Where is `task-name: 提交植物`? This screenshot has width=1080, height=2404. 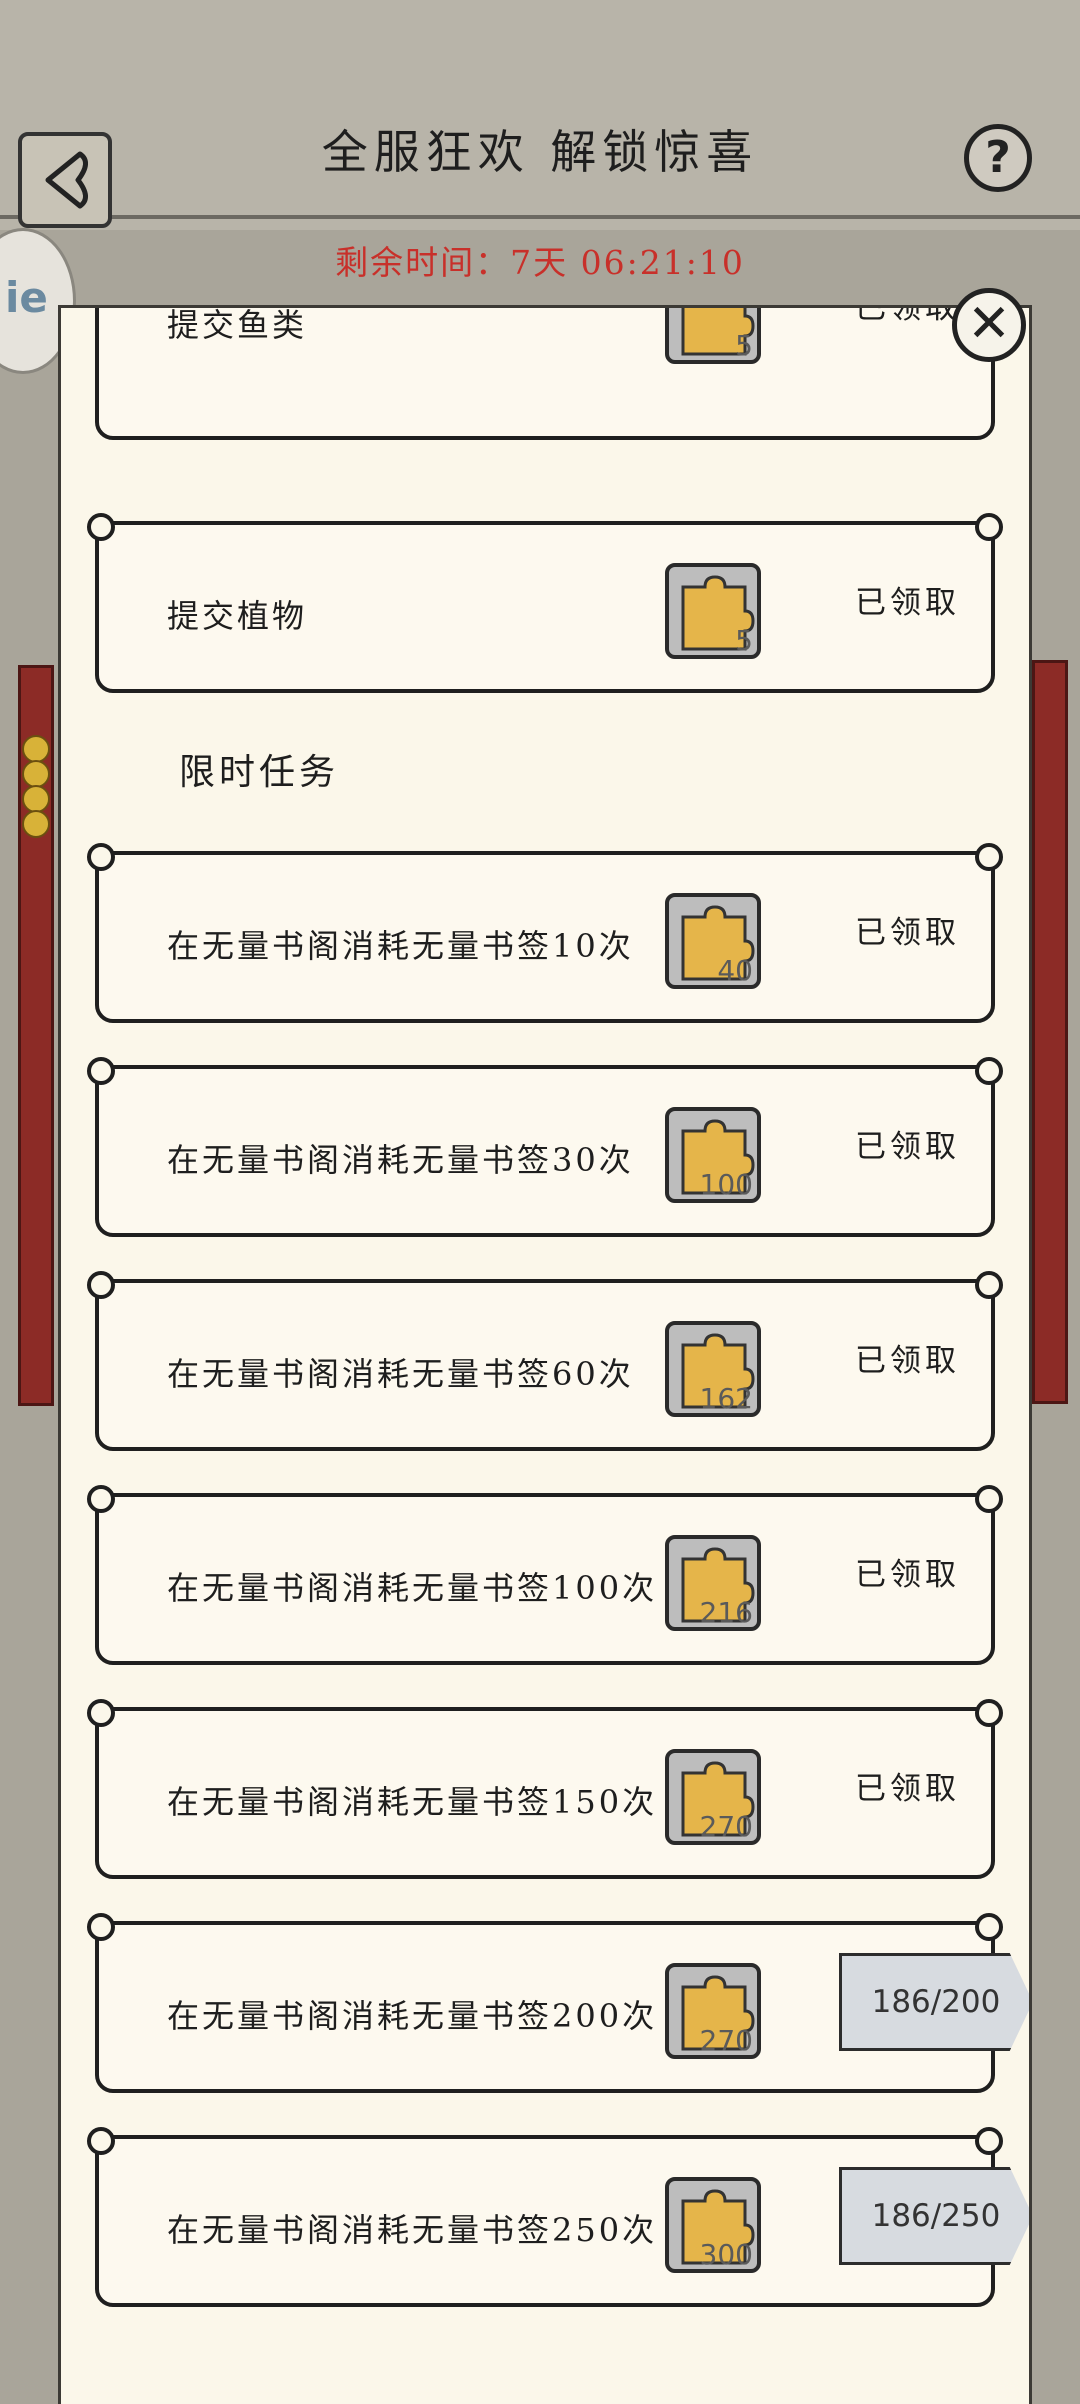
task-name: 提交植物 is located at coordinates (237, 616).